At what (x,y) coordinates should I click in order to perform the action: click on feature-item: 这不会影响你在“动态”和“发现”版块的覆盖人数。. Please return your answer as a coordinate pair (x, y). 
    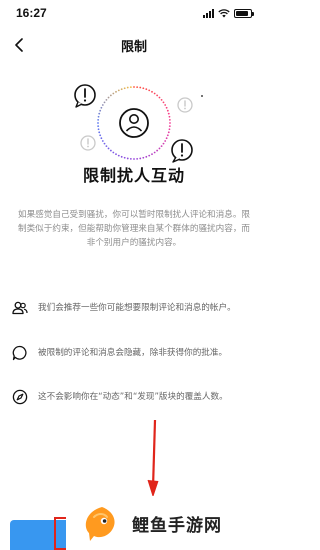
    Looking at the image, I should click on (135, 397).